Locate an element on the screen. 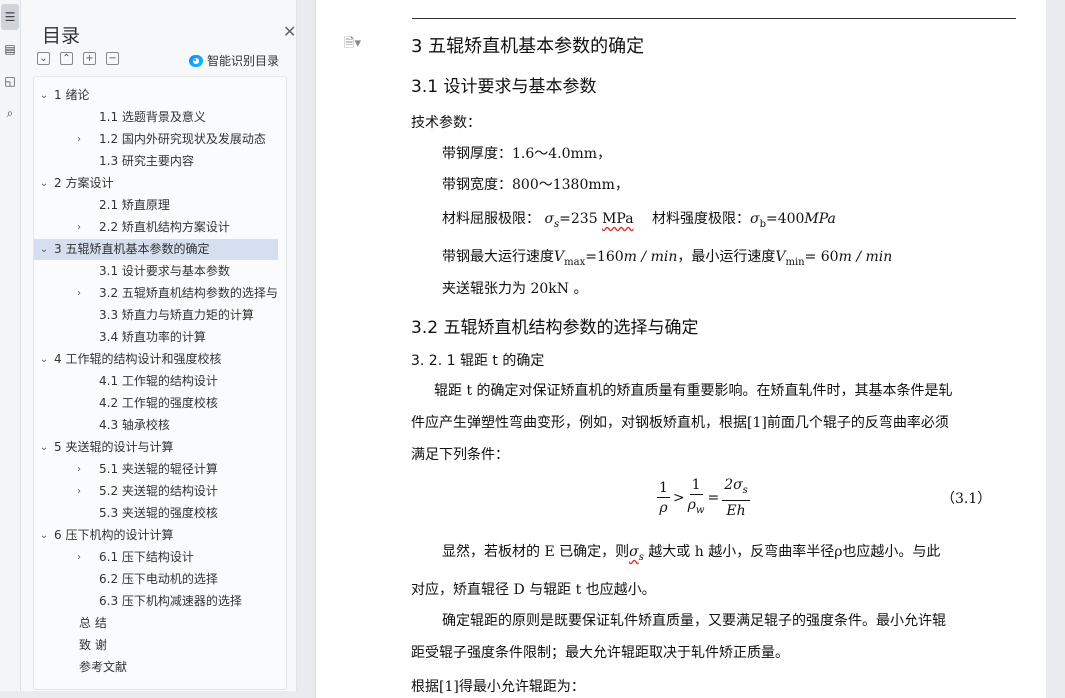  toc-item: › 1.2 国内外研究现状及发展动态 is located at coordinates (156, 139).